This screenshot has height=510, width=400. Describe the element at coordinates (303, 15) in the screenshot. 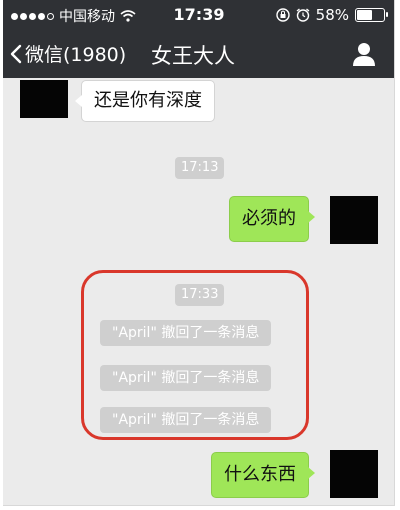

I see `alarm-icon` at that location.